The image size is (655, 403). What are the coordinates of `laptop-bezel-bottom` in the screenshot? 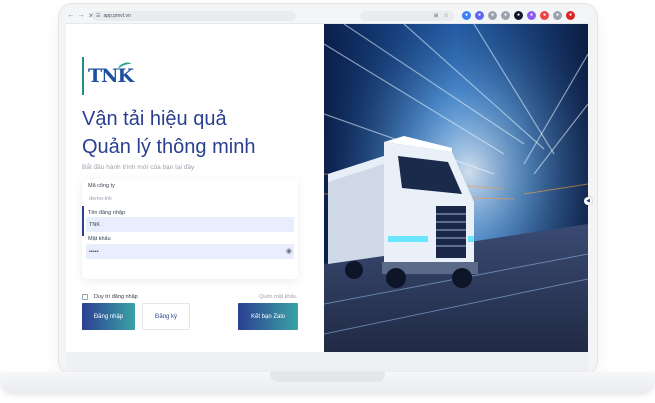 It's located at (327, 362).